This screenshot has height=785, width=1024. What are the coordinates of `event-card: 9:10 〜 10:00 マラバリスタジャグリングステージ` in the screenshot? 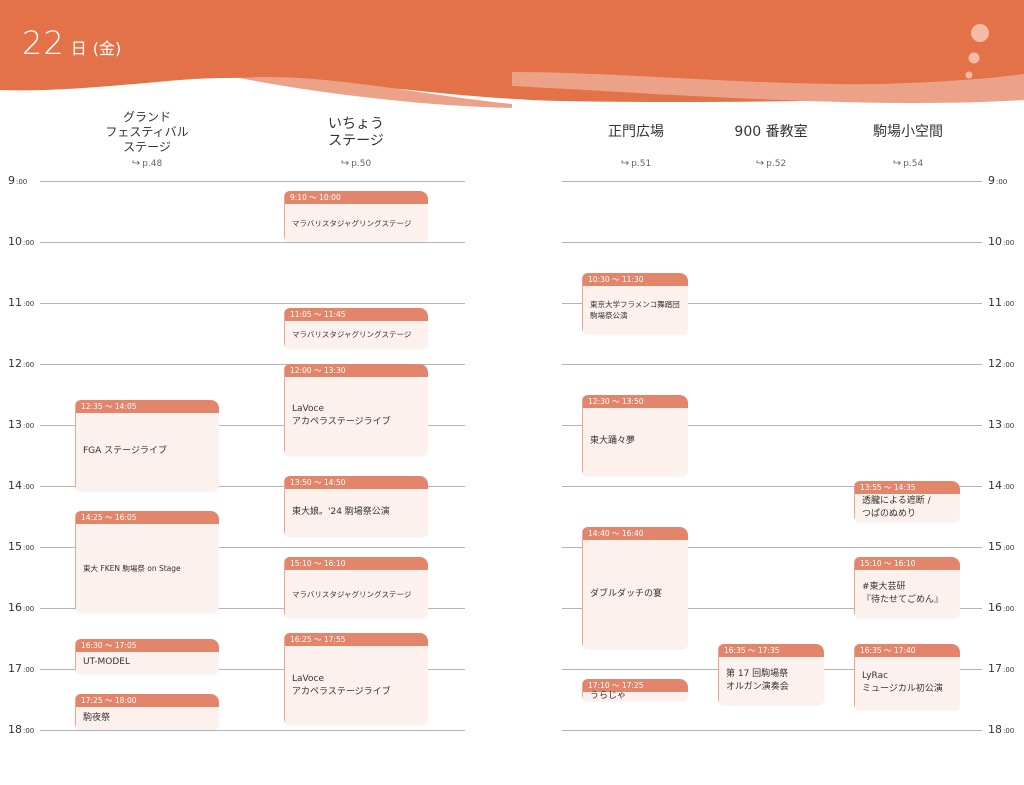 It's located at (356, 216).